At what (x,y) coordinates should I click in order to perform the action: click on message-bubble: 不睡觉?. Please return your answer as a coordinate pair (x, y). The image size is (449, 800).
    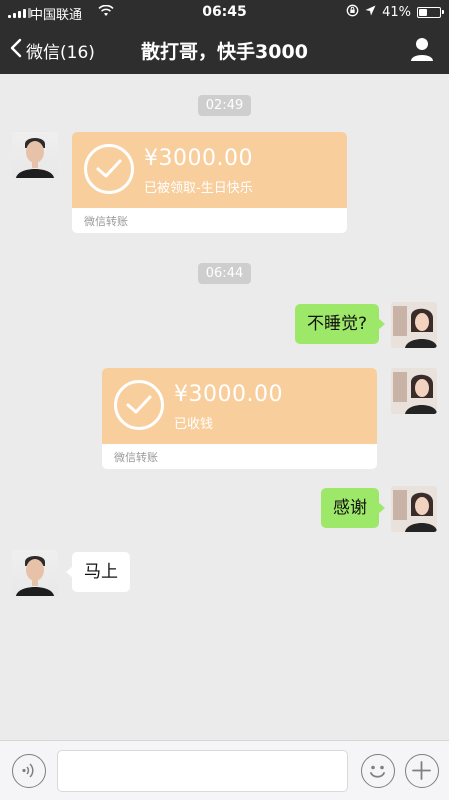
    Looking at the image, I should click on (340, 324).